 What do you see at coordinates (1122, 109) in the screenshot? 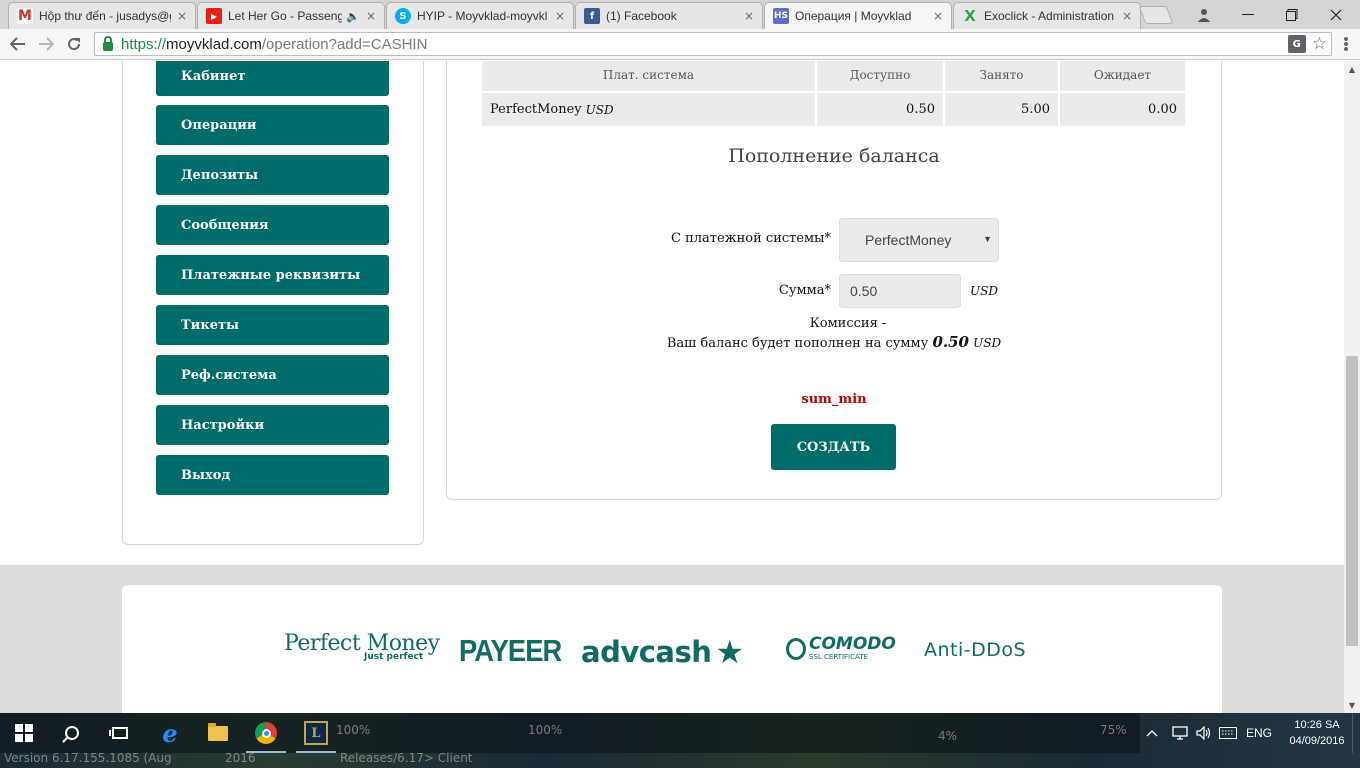
I see `table-cell-pending: 0.00` at bounding box center [1122, 109].